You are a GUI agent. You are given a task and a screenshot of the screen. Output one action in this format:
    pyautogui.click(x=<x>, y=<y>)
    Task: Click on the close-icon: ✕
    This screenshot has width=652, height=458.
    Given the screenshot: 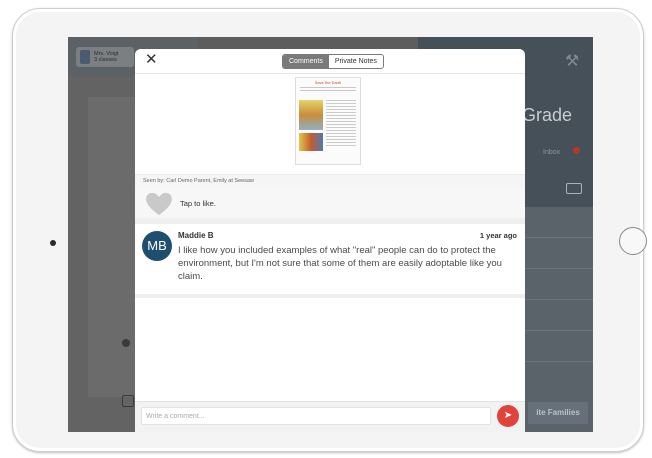 What is the action you would take?
    pyautogui.click(x=151, y=60)
    